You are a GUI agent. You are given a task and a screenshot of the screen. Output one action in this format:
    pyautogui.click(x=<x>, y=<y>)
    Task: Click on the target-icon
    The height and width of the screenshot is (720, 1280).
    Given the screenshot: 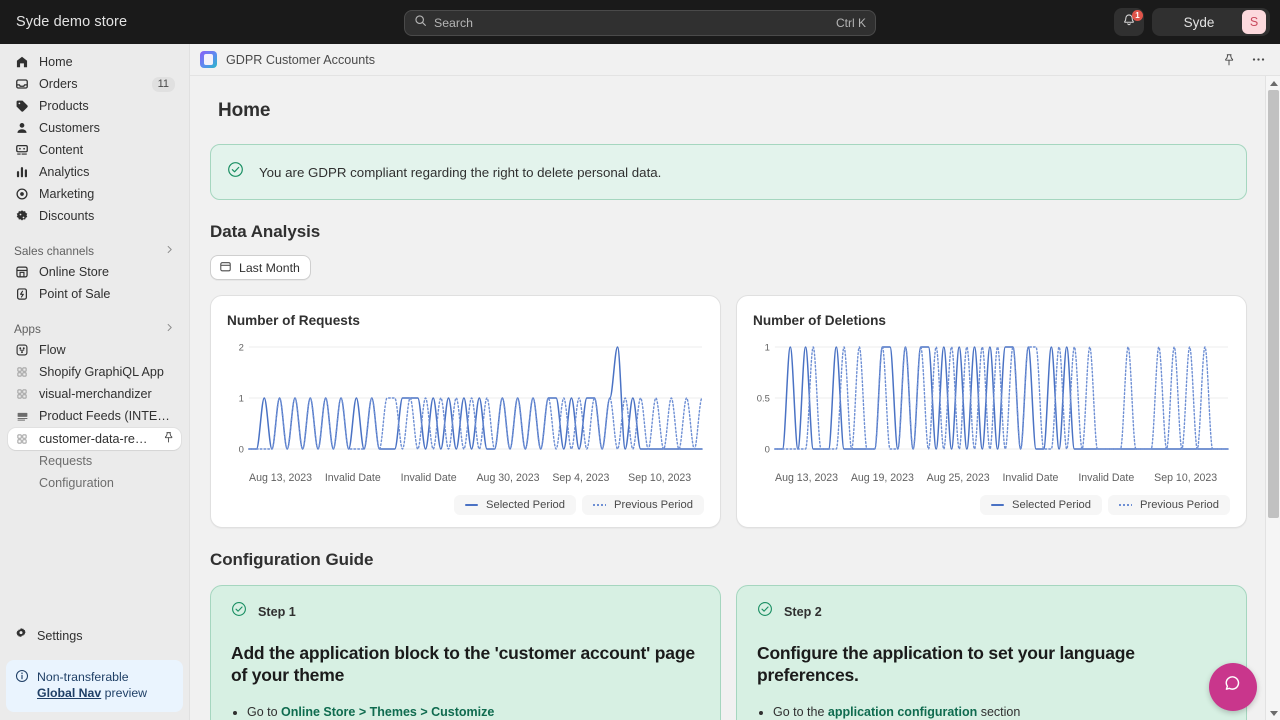 What is the action you would take?
    pyautogui.click(x=22, y=194)
    